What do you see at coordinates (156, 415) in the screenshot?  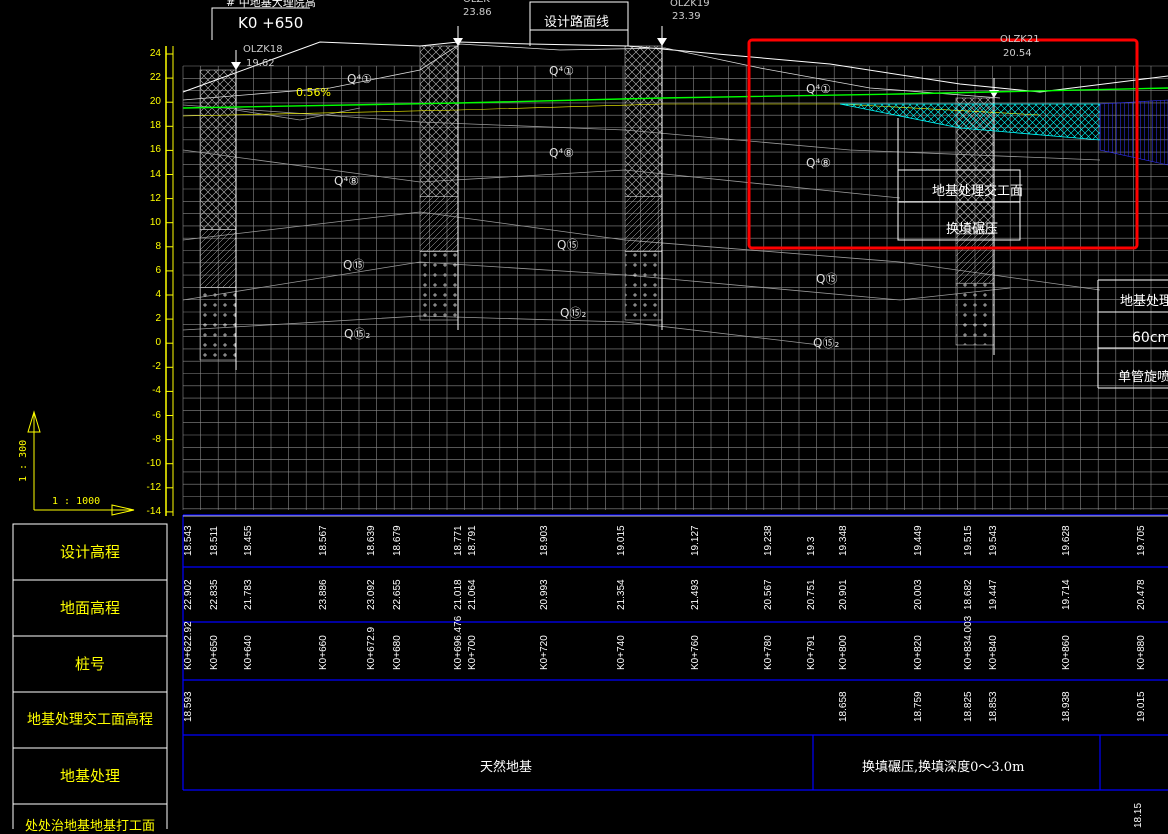 I see `y-tick-label: -6` at bounding box center [156, 415].